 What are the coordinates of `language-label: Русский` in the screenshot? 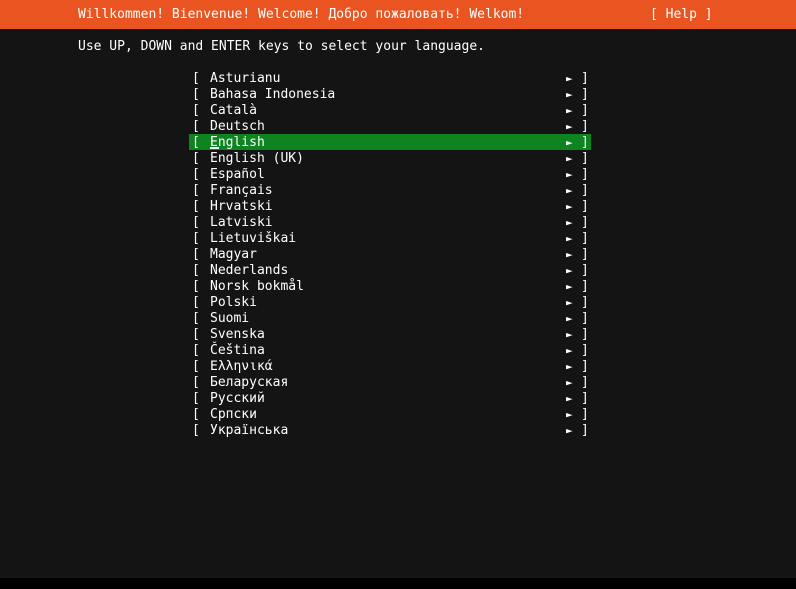 It's located at (237, 398).